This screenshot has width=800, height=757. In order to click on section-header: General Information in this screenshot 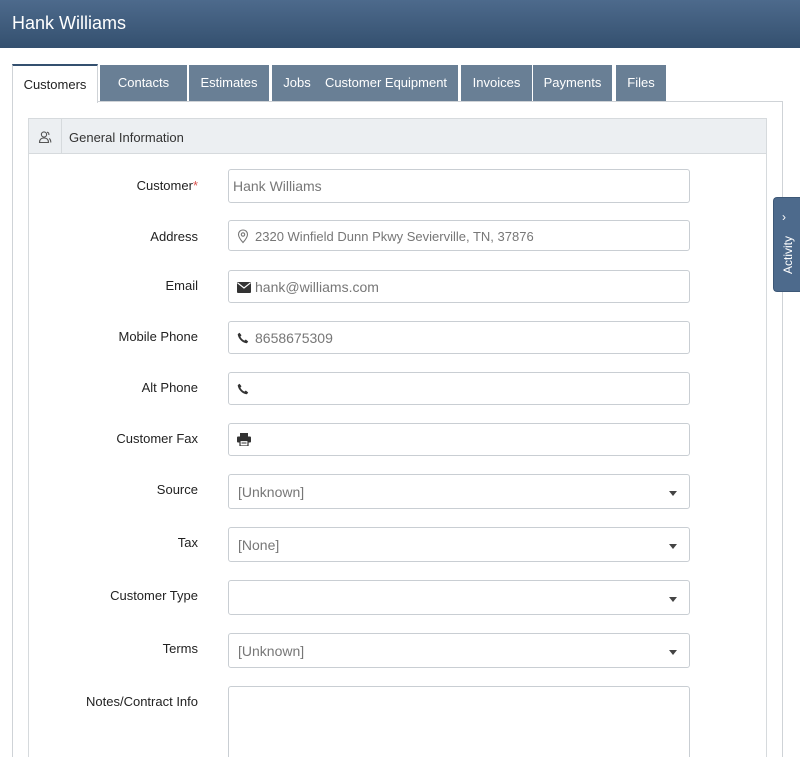, I will do `click(397, 136)`.